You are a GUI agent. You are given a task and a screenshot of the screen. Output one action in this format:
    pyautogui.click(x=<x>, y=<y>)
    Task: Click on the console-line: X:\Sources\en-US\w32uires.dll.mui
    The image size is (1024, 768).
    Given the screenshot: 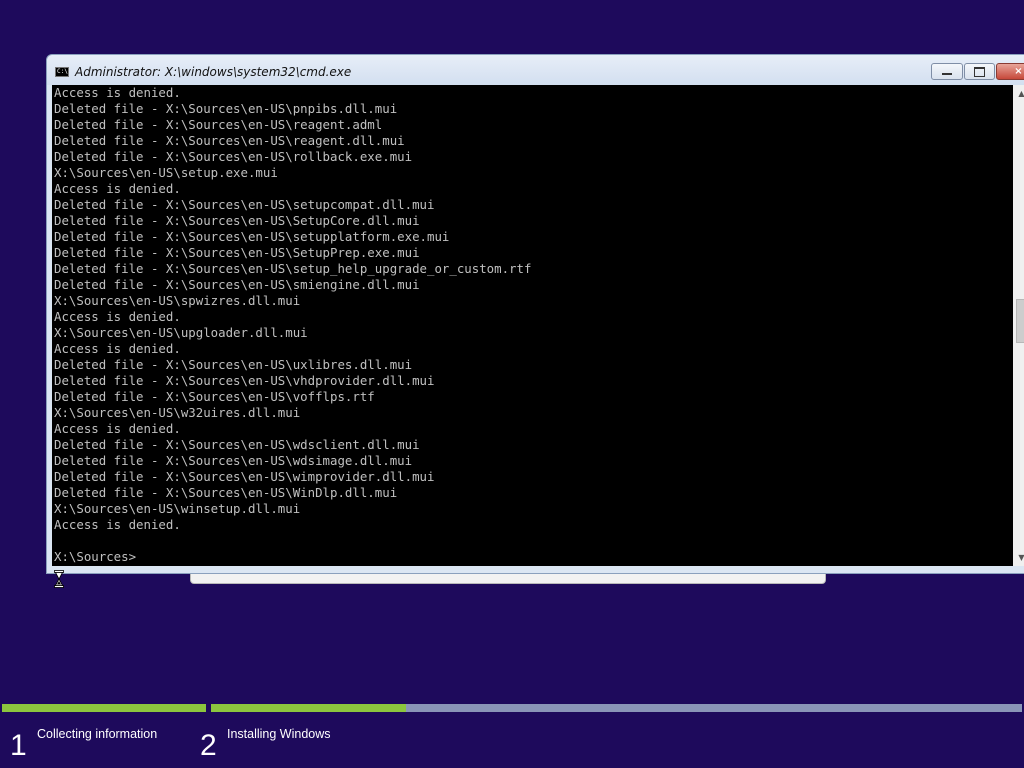 What is the action you would take?
    pyautogui.click(x=177, y=412)
    